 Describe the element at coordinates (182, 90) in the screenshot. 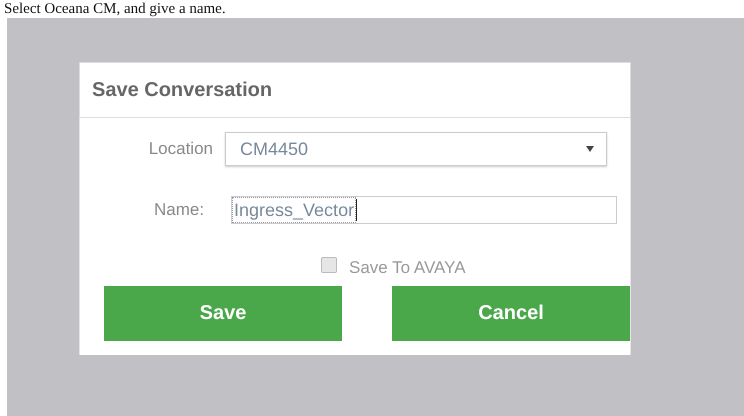

I see `dialog-title: Save Conversation` at that location.